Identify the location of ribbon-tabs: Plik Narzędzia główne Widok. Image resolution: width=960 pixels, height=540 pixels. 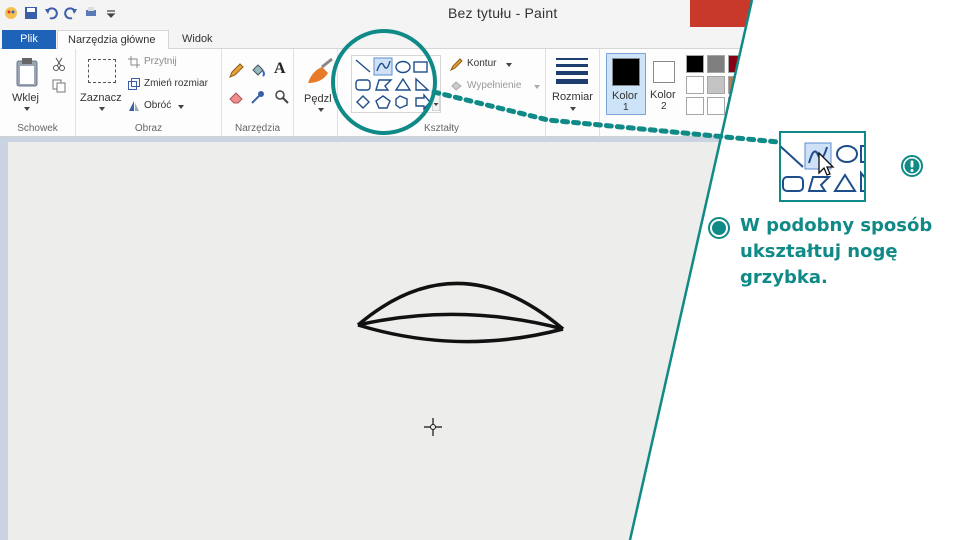
(376, 38).